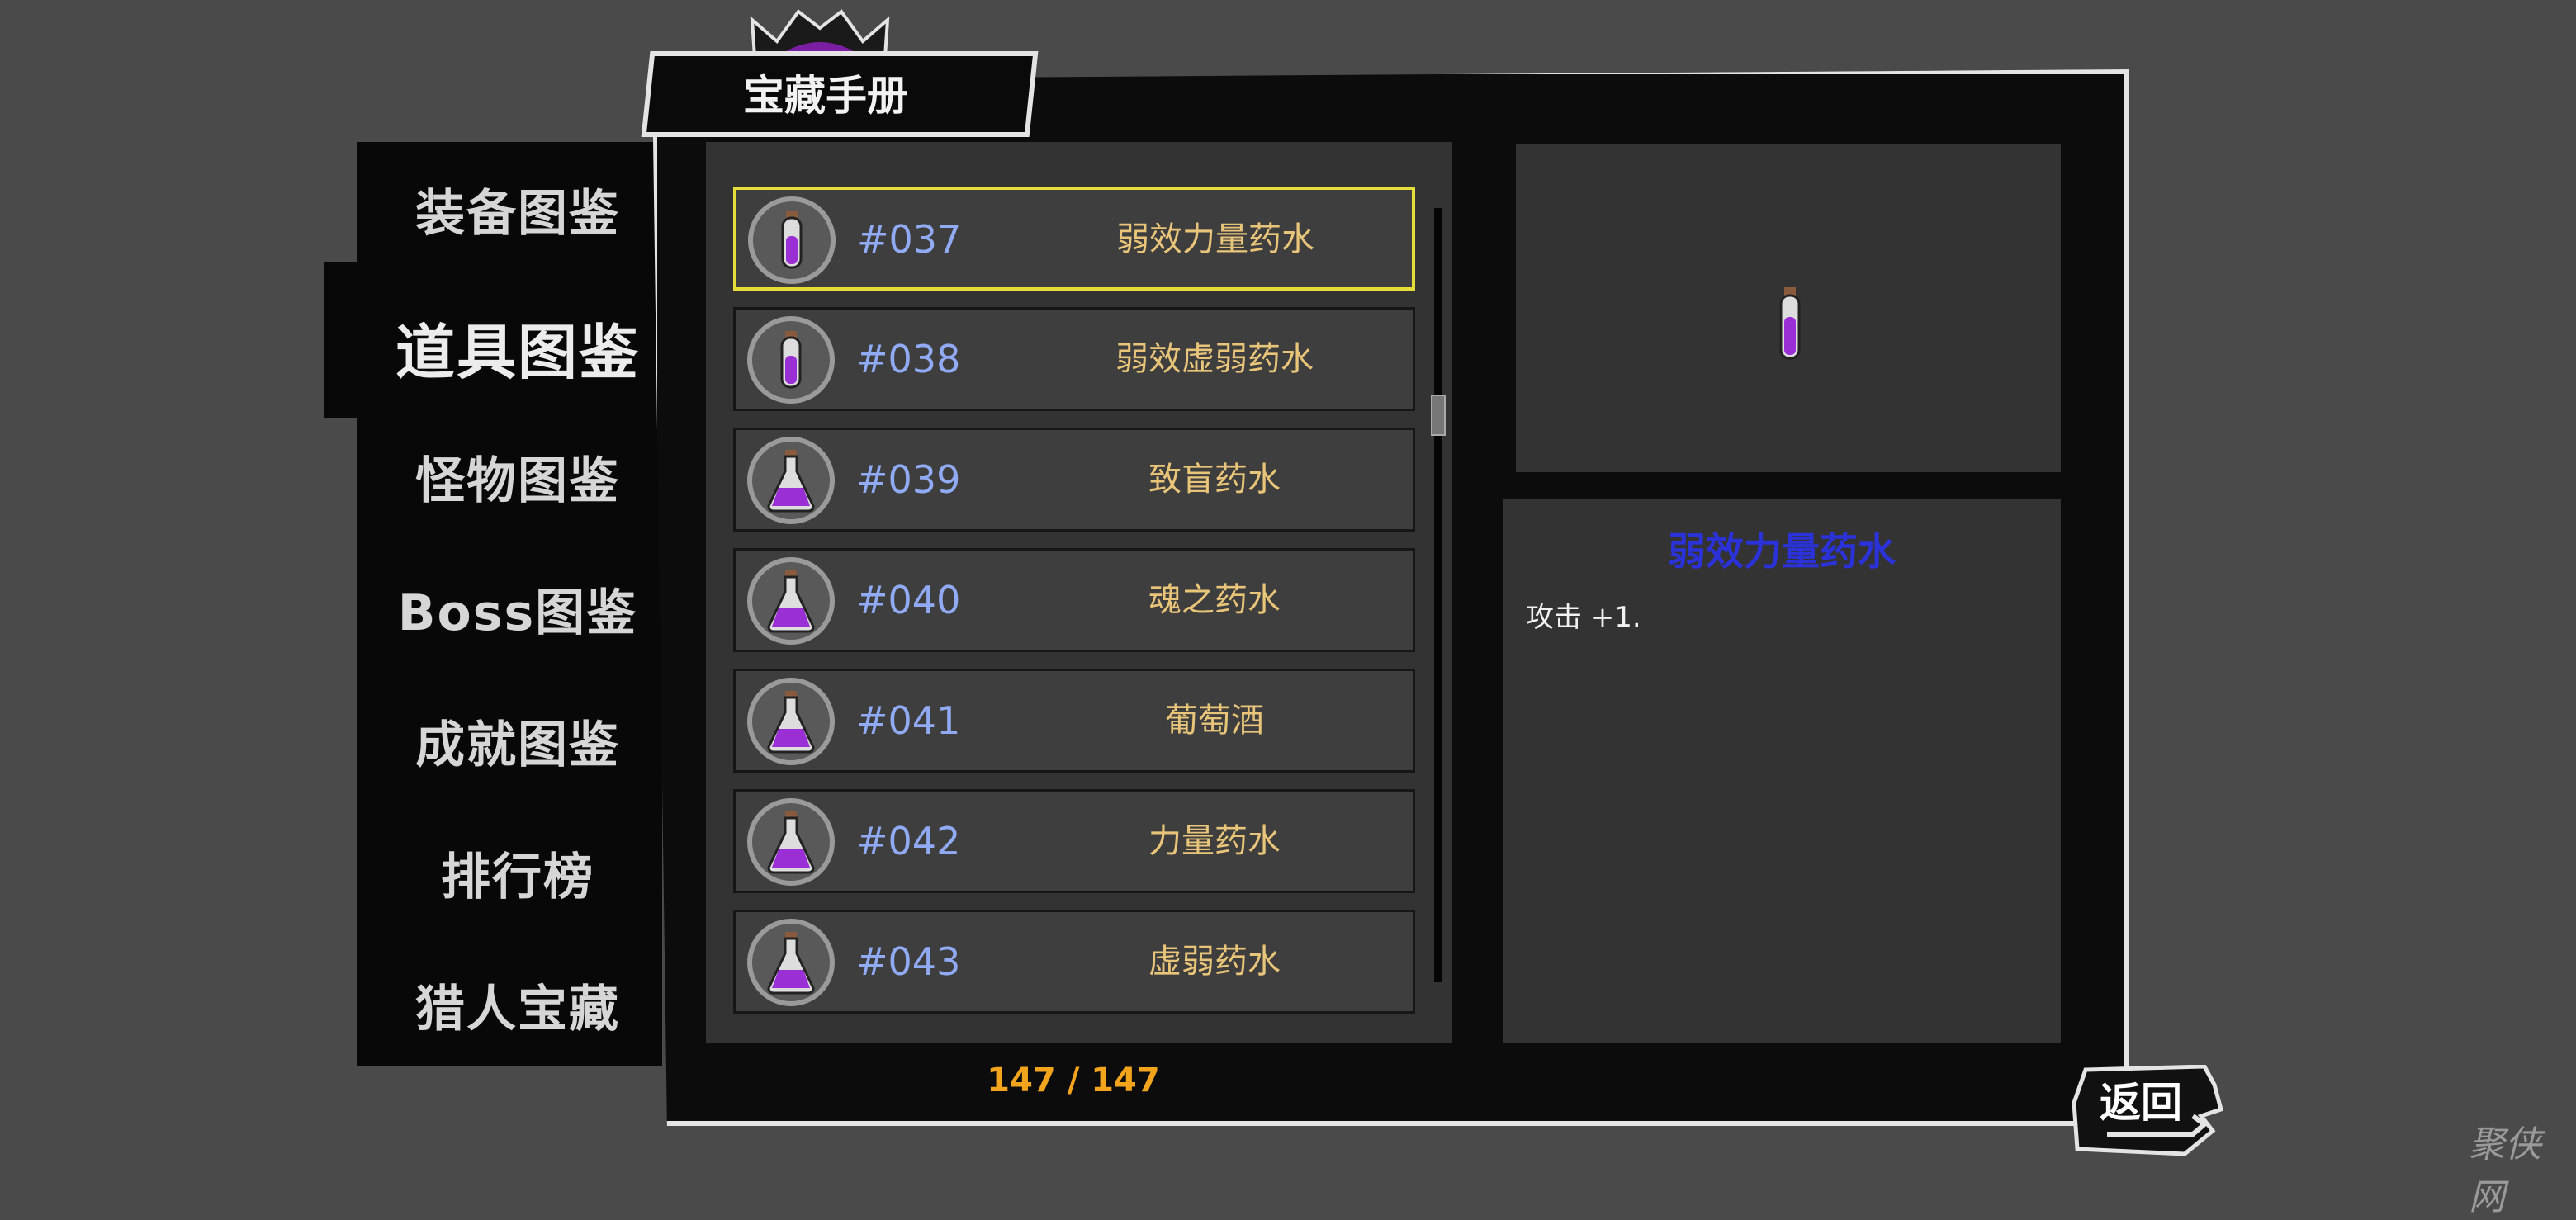 This screenshot has height=1220, width=2576. What do you see at coordinates (1214, 600) in the screenshot?
I see `item-name: 魂之药水` at bounding box center [1214, 600].